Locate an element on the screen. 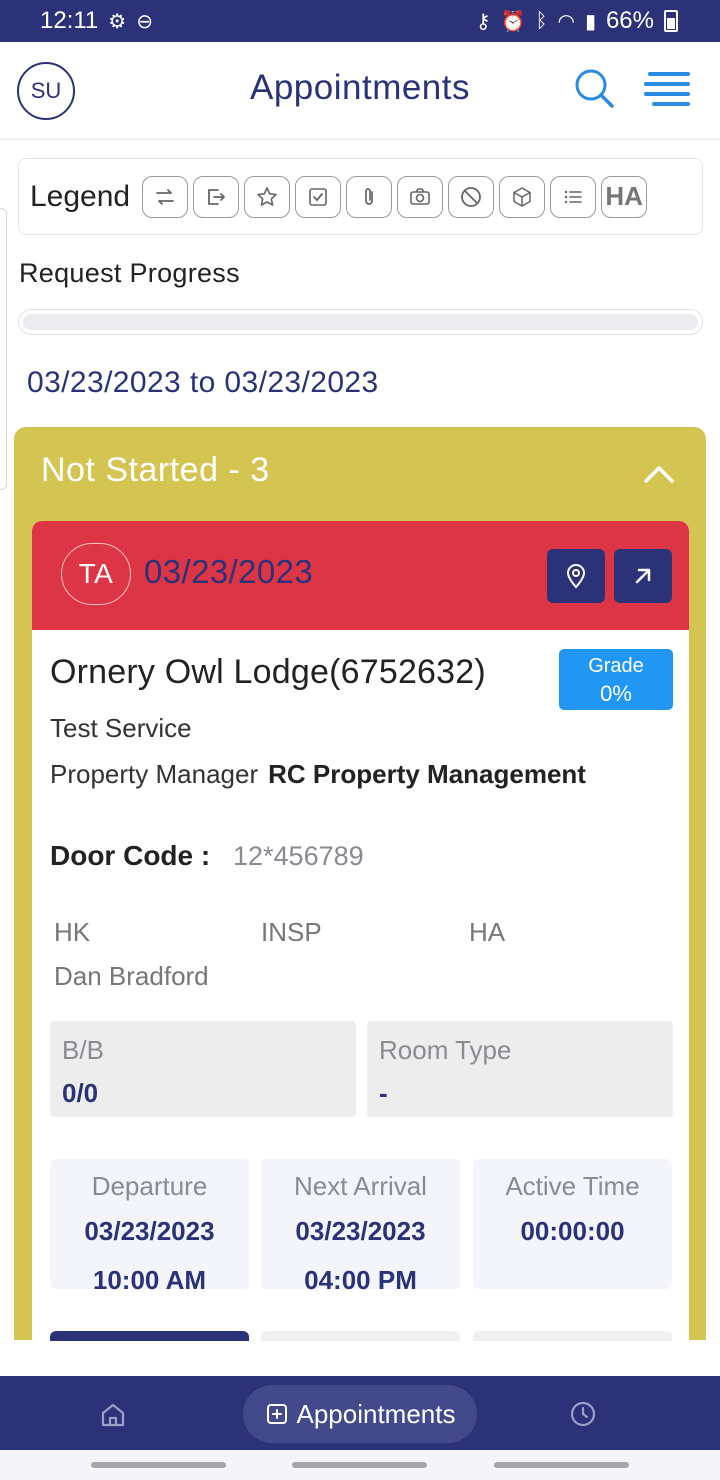 Image resolution: width=720 pixels, height=1480 pixels. door-code-label: Door Code : is located at coordinates (130, 855).